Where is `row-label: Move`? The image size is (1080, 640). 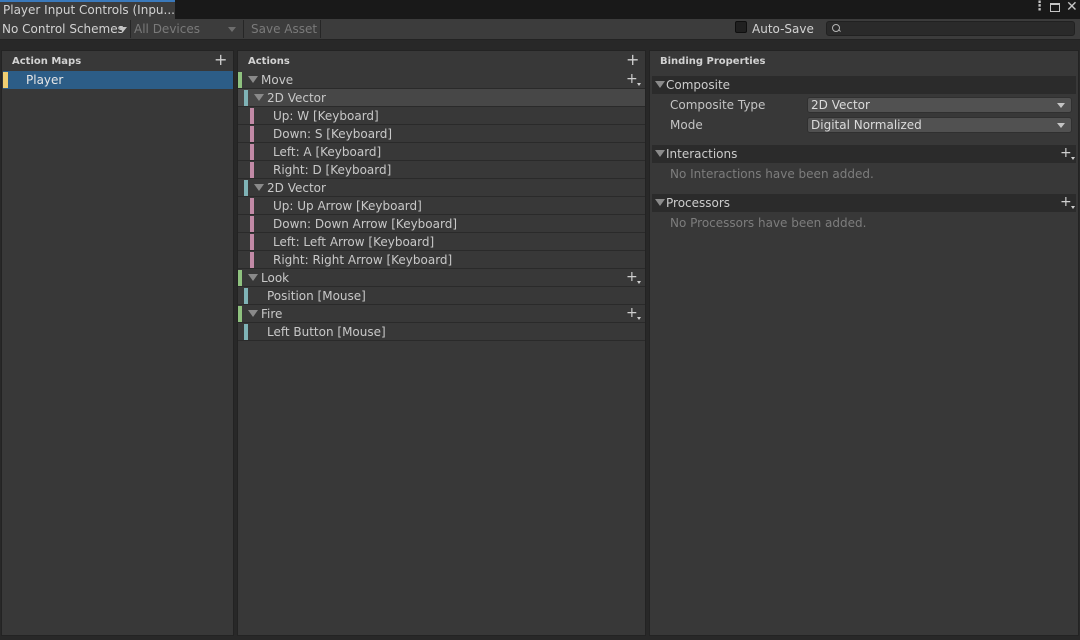
row-label: Move is located at coordinates (277, 80).